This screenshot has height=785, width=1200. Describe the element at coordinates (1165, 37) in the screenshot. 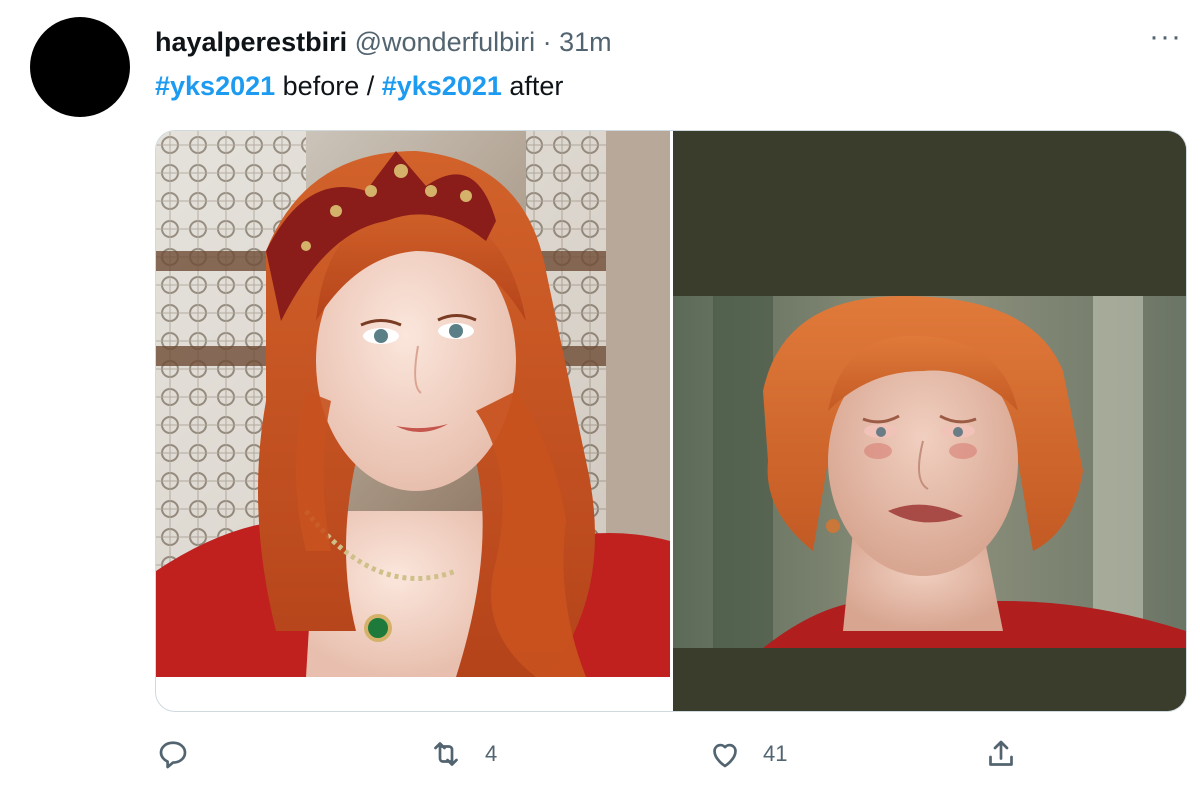

I see `more-options-icon: ···` at that location.